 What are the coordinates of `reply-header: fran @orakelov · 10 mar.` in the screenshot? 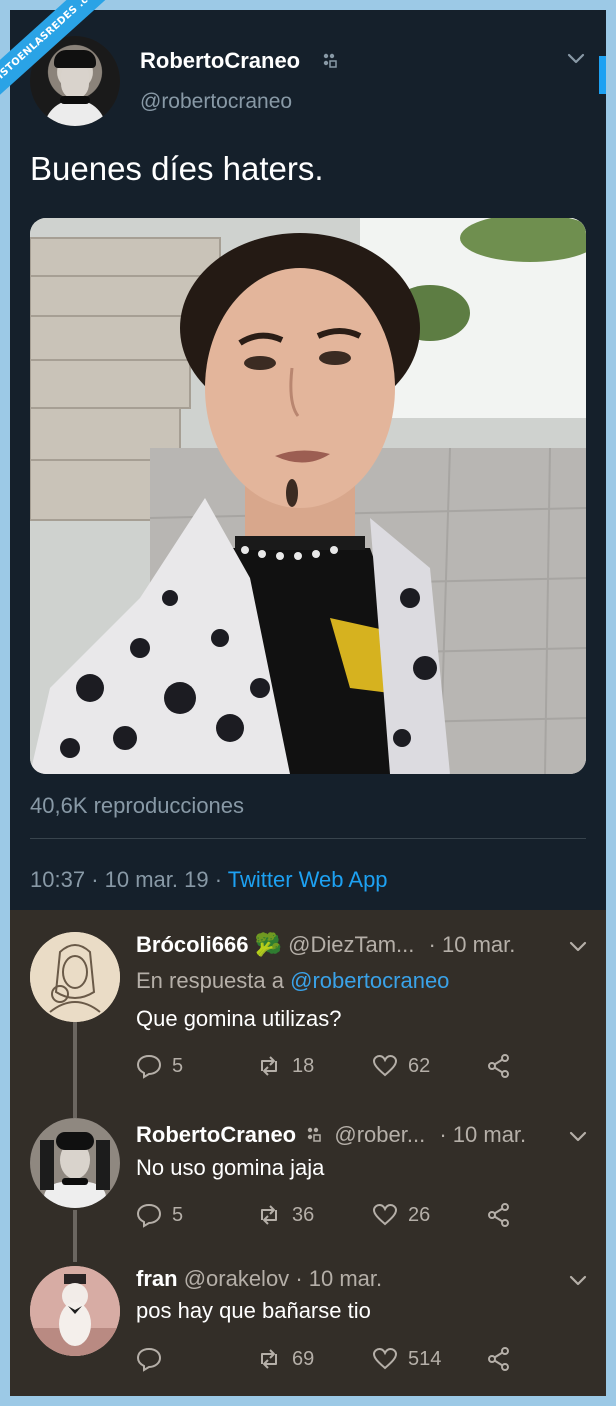 It's located at (259, 1279).